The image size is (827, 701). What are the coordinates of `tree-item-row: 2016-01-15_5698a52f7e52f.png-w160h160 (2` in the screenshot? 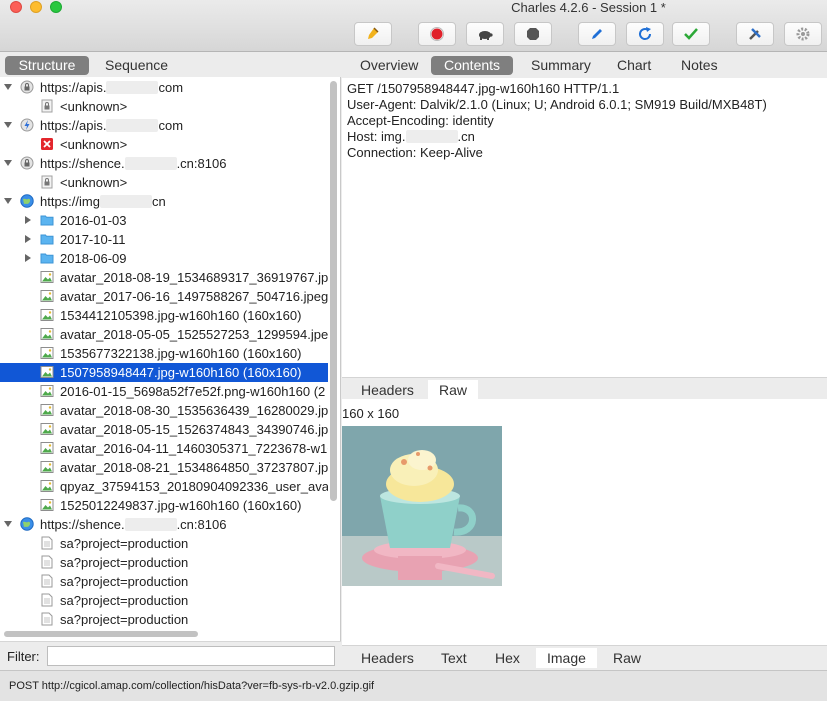 It's located at (164, 391).